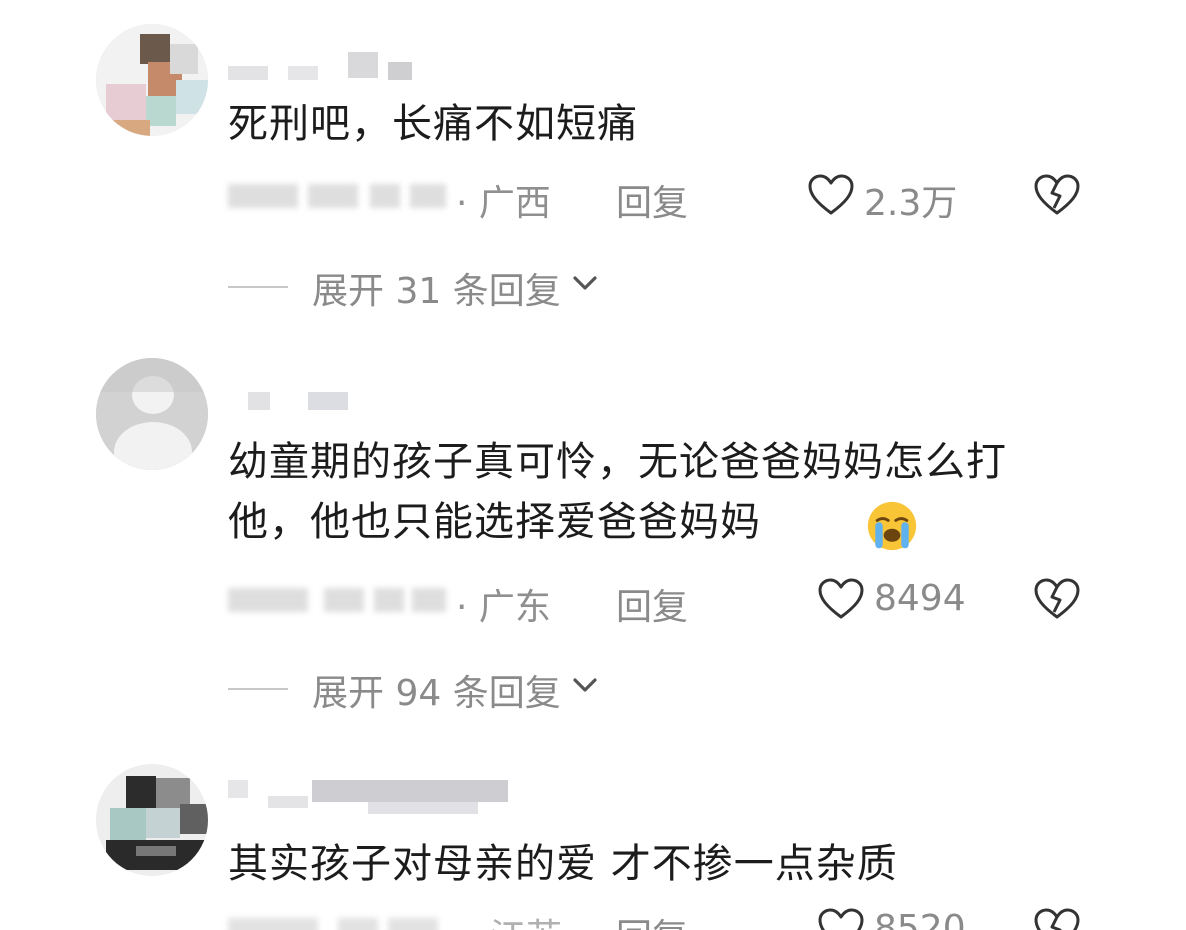 The image size is (1186, 930). I want to click on loudly-crying-face-emoji, so click(892, 526).